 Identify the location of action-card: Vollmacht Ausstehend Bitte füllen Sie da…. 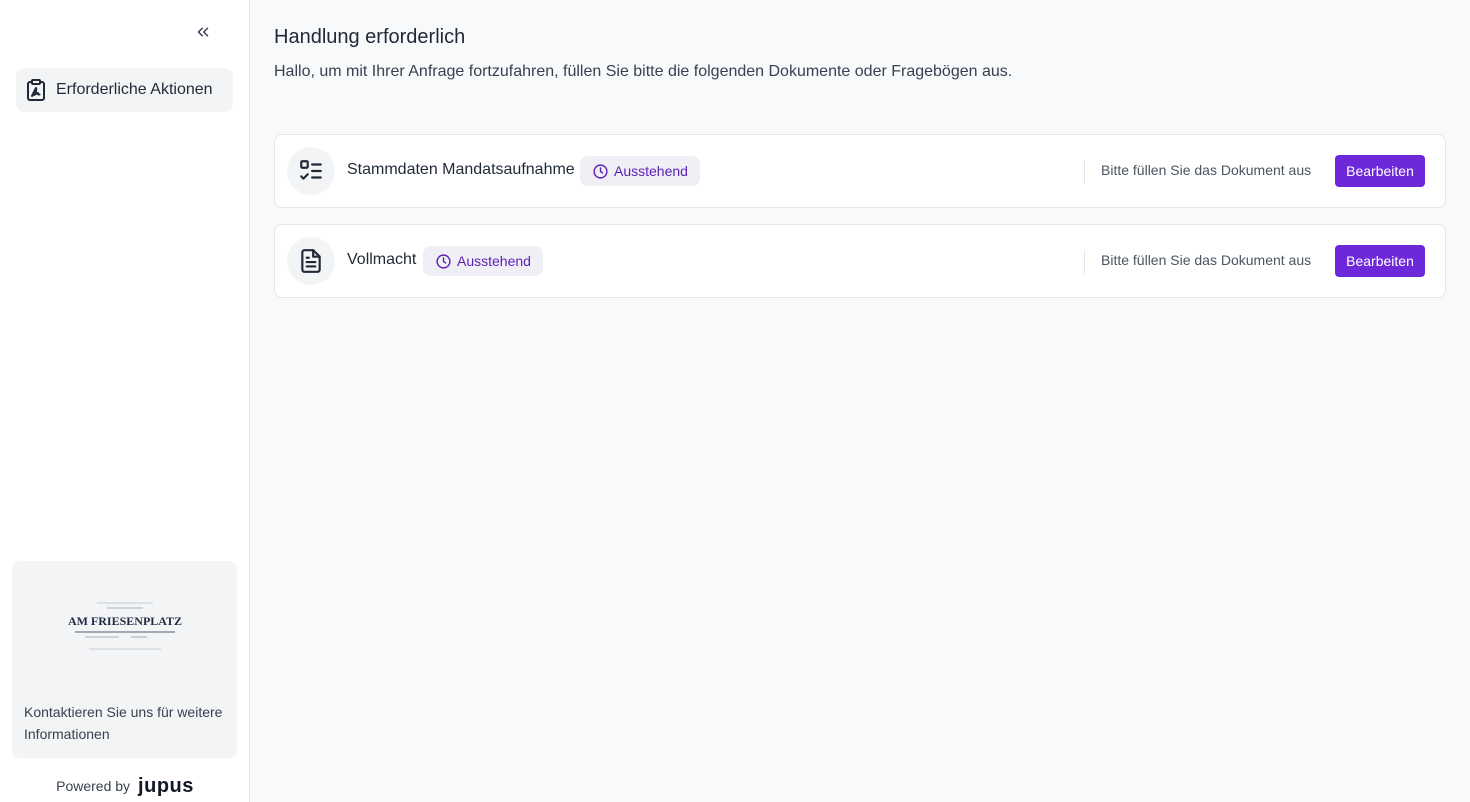
(860, 261).